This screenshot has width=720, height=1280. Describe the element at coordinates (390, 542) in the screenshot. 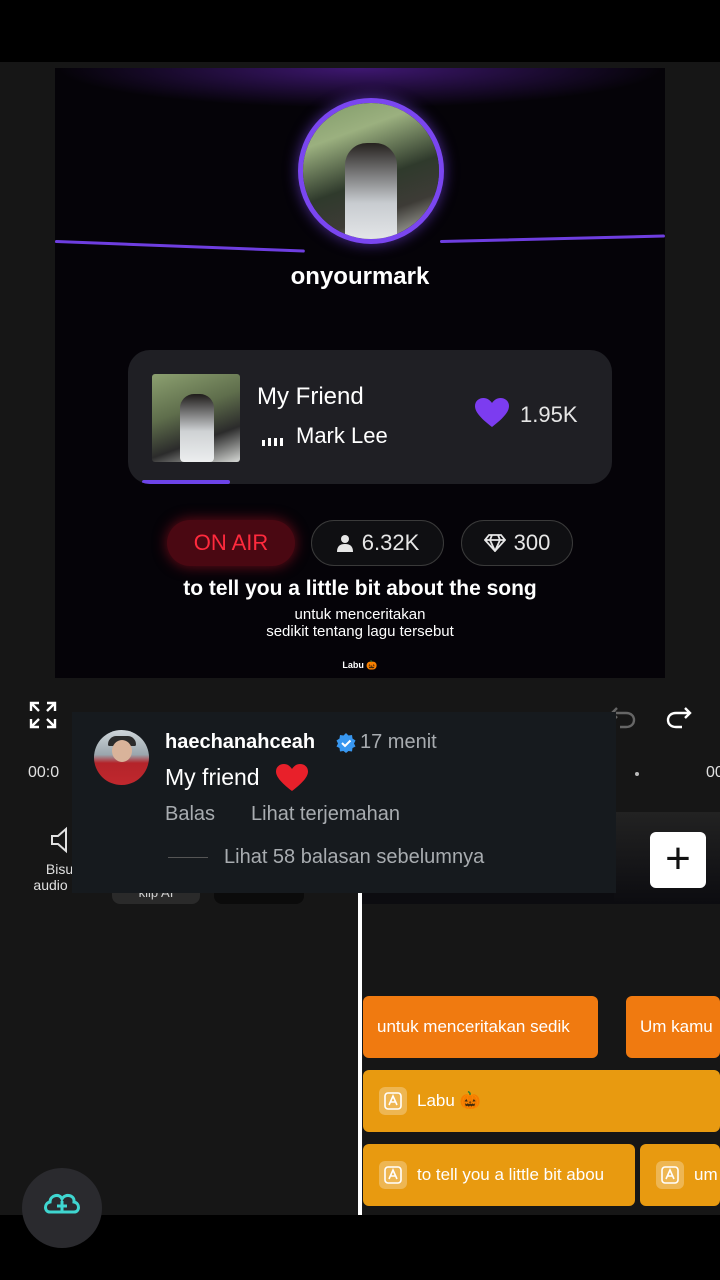

I see `viewers-count: 6.32K` at that location.